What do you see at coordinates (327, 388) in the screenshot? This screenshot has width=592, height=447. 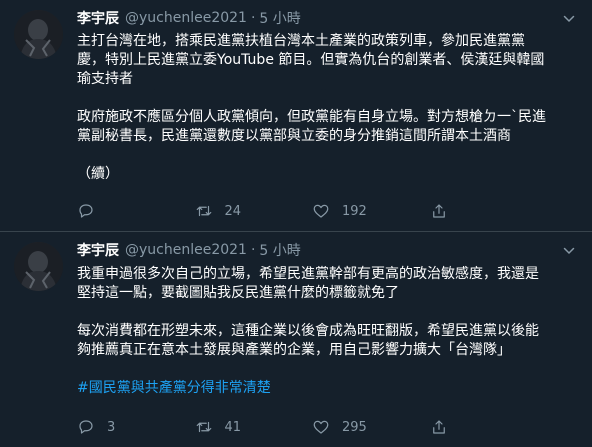 I see `hashtag-link: #國民黨與共產黨分得非常清楚` at bounding box center [327, 388].